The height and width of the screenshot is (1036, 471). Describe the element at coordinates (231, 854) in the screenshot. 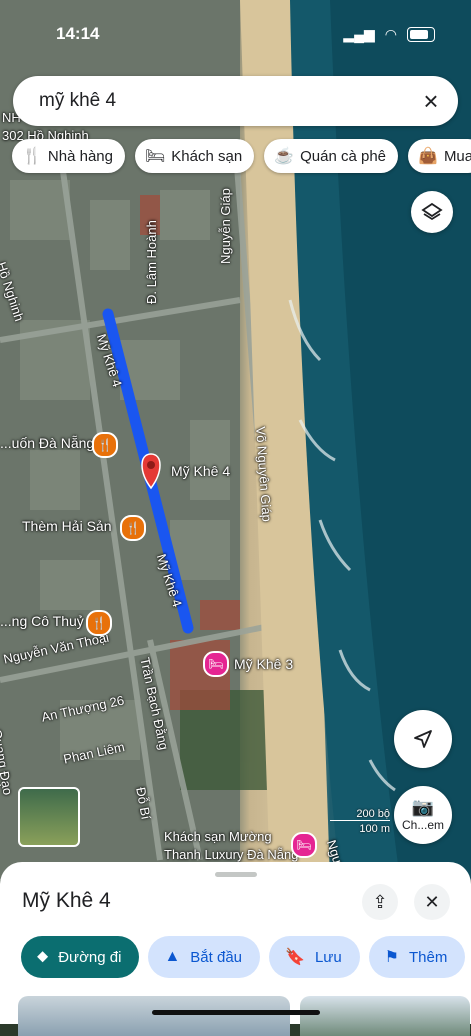

I see `poi-label: Thanh Luxury Đà Nẵng` at that location.